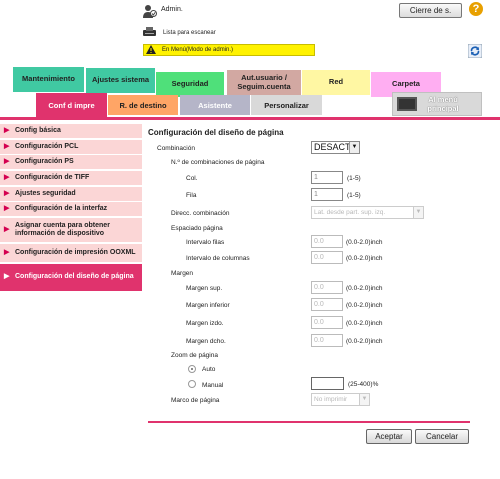 This screenshot has width=500, height=479. What do you see at coordinates (192, 178) in the screenshot?
I see `col-label: Col.` at bounding box center [192, 178].